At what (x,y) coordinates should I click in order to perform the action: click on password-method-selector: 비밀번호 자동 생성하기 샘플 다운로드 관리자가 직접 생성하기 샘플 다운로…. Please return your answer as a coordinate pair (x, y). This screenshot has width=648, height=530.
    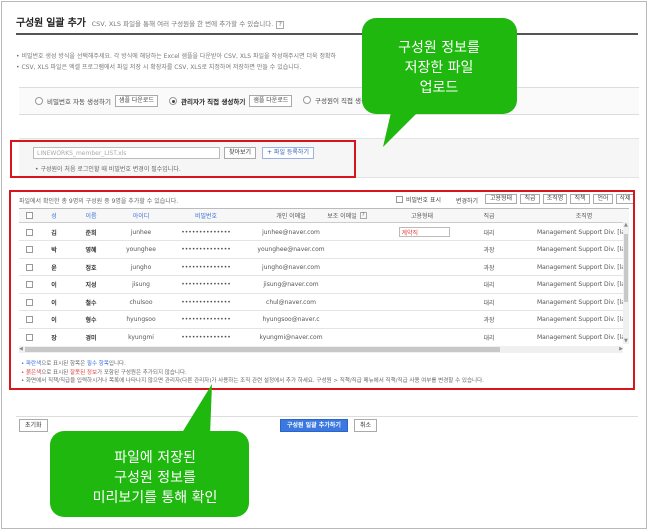
    Looking at the image, I should click on (329, 101).